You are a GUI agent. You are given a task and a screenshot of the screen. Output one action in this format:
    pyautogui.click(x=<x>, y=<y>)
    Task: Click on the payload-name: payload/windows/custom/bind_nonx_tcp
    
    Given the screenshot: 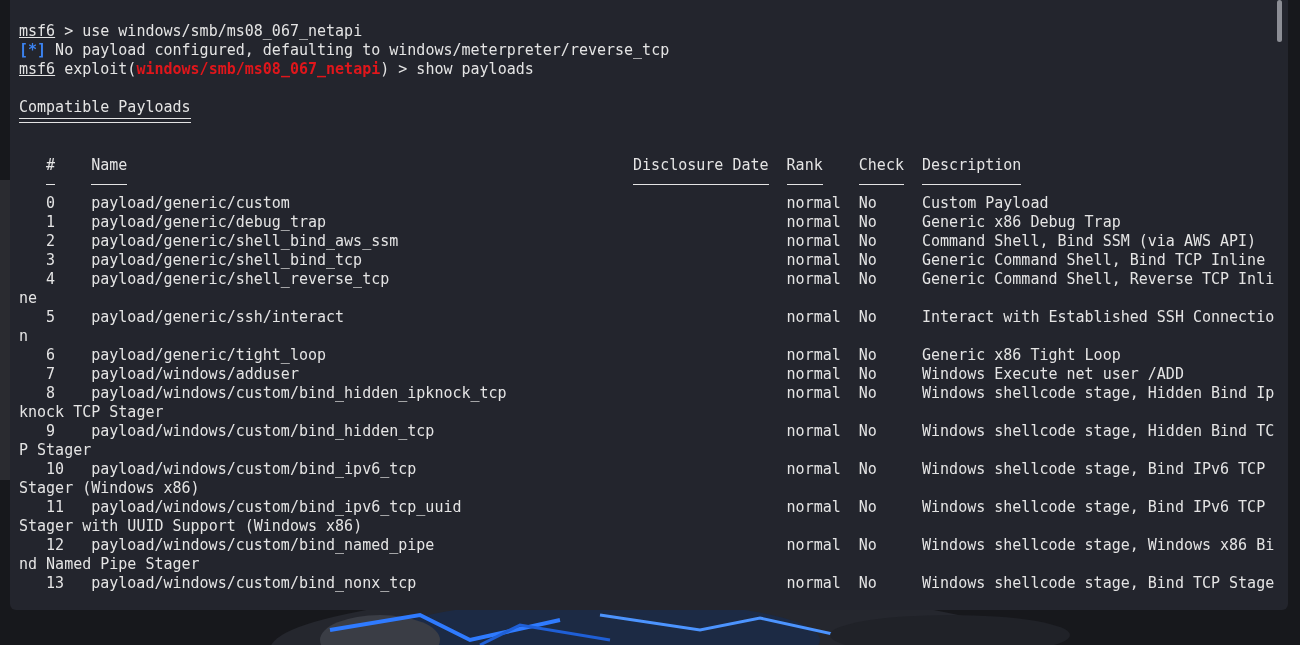 What is the action you would take?
    pyautogui.click(x=254, y=583)
    